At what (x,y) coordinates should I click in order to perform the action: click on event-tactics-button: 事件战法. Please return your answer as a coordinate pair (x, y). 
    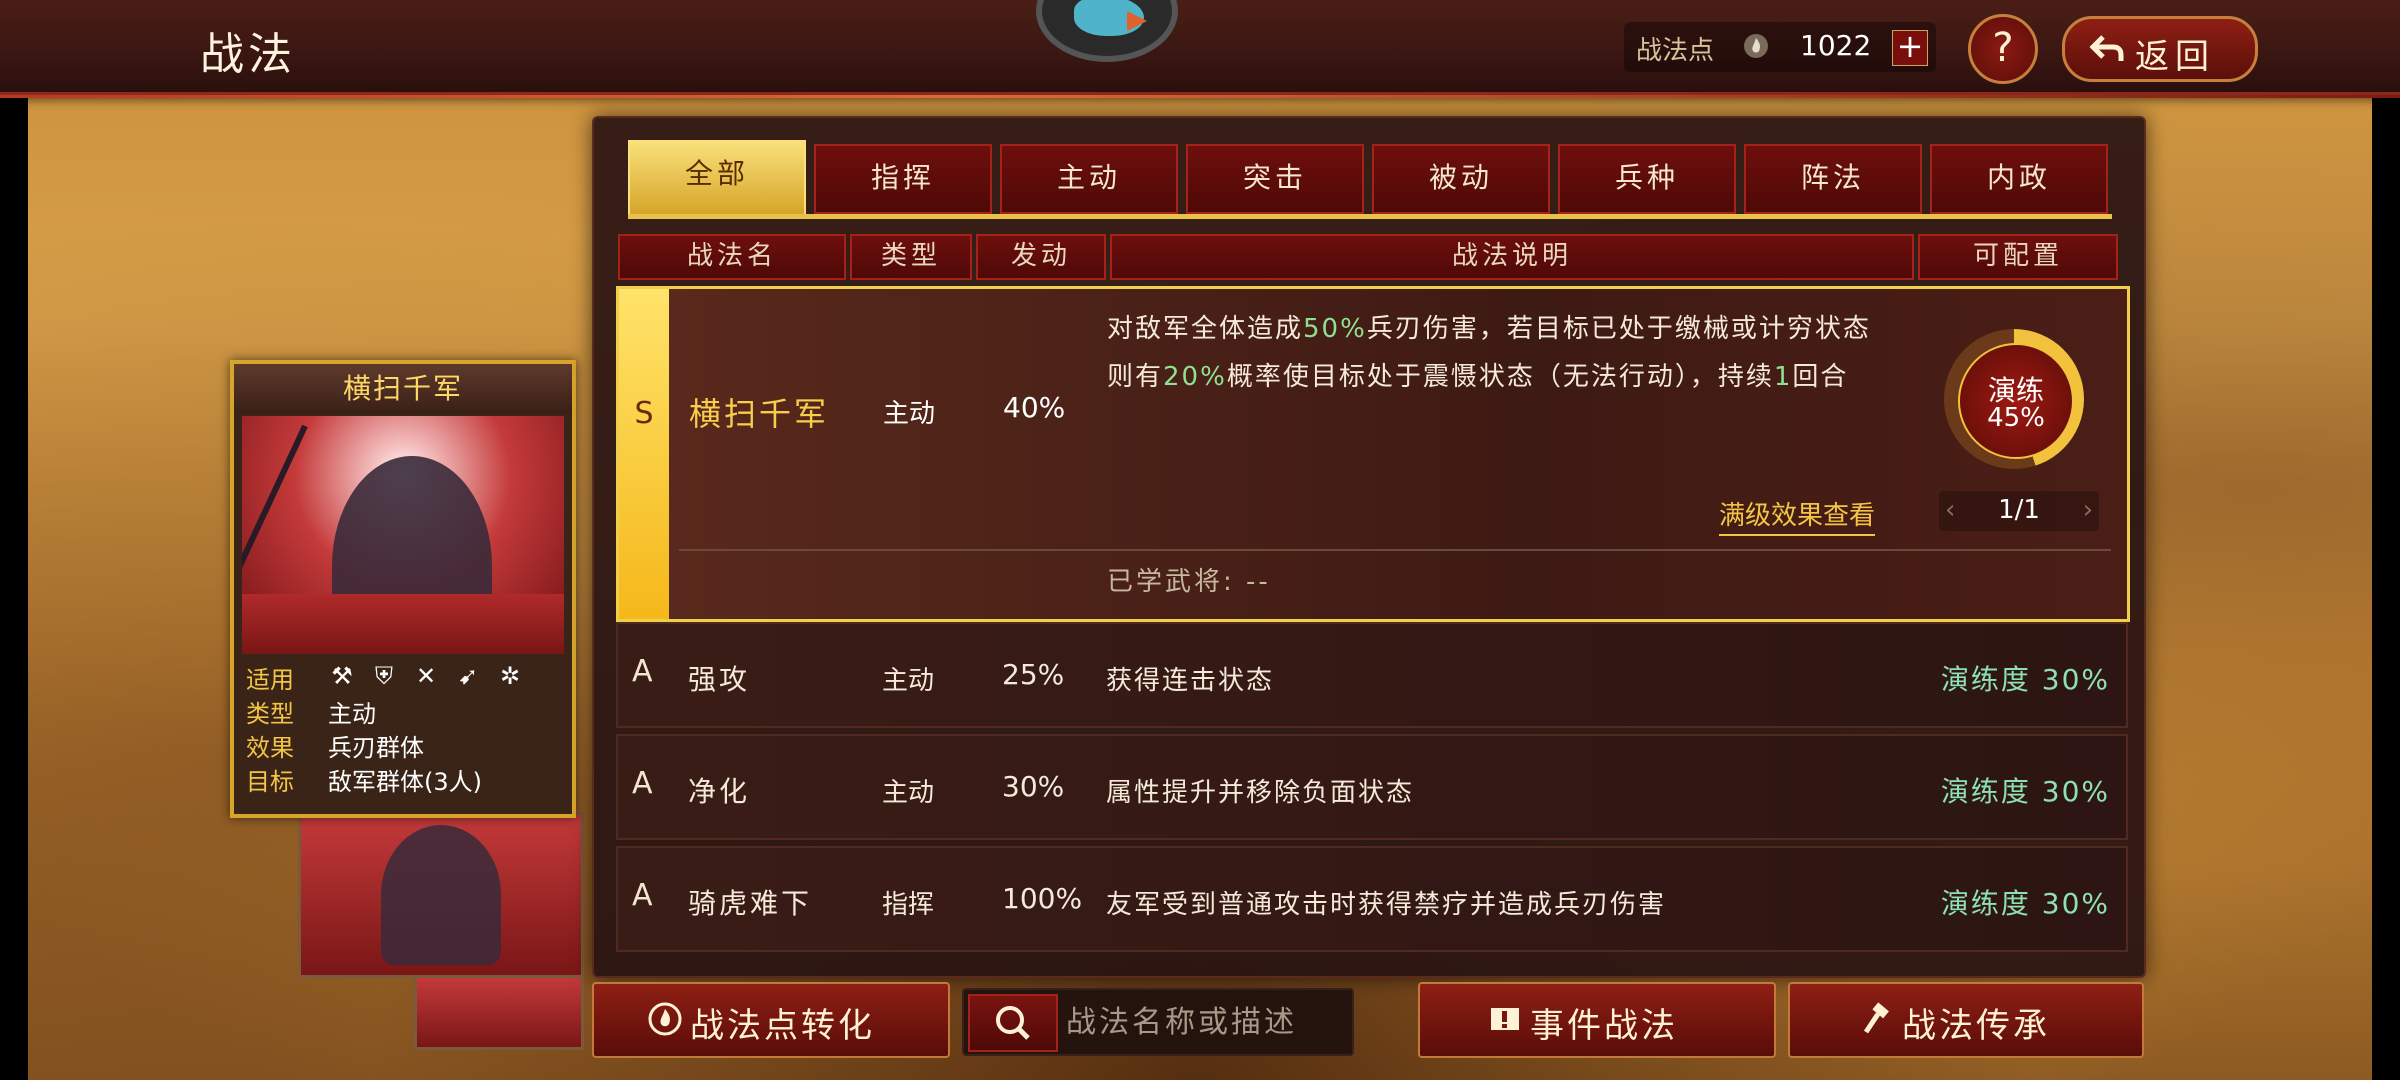
    Looking at the image, I should click on (1597, 1020).